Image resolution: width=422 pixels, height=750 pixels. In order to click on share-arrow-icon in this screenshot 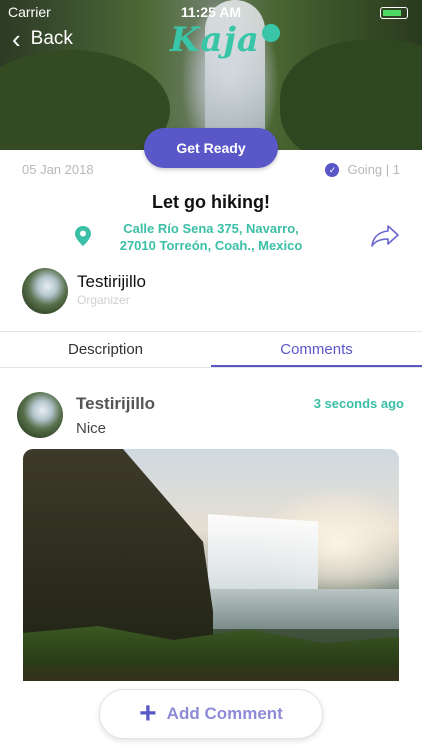, I will do `click(385, 236)`.